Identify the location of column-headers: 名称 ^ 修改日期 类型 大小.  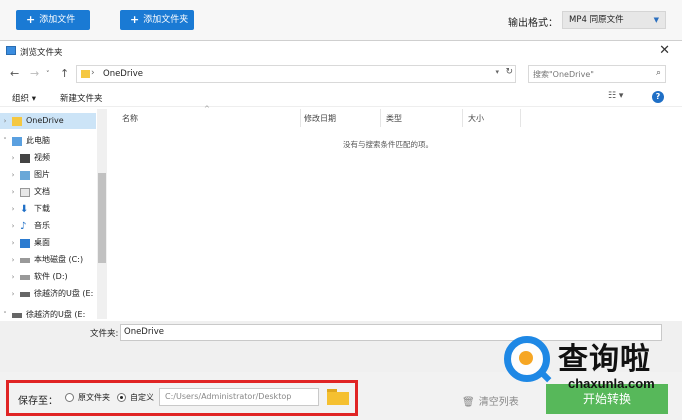
(395, 116).